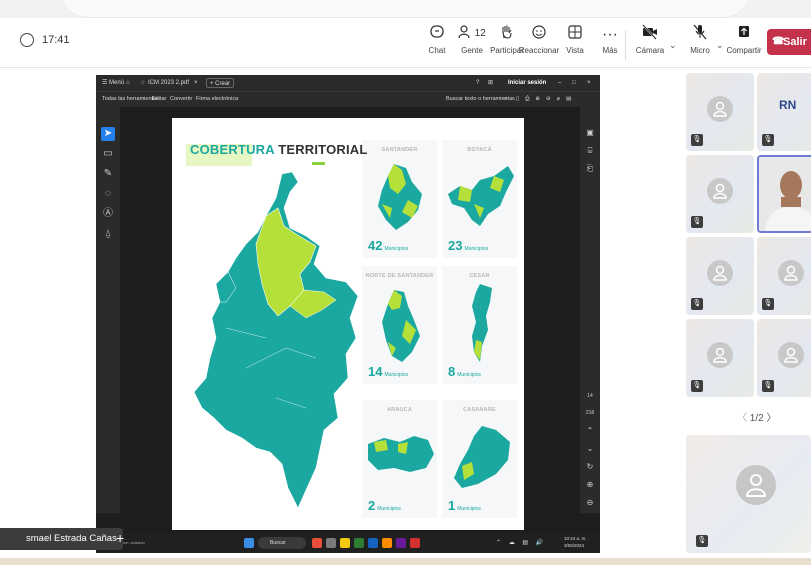 The height and width of the screenshot is (565, 811). What do you see at coordinates (590, 310) in the screenshot?
I see `acrobat-right-panel: ▣ ⌸ ⎗ 14 218 ⌃ ⌄ ↻ ⊕ ⊖` at bounding box center [590, 310].